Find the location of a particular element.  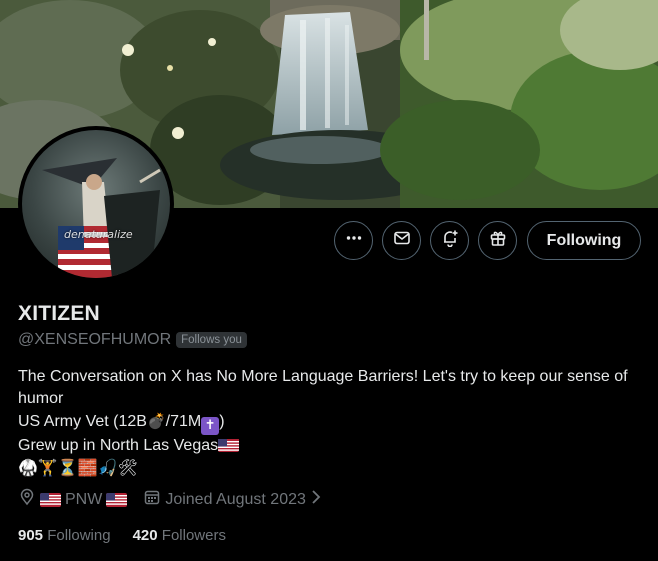

more-button is located at coordinates (353, 240).